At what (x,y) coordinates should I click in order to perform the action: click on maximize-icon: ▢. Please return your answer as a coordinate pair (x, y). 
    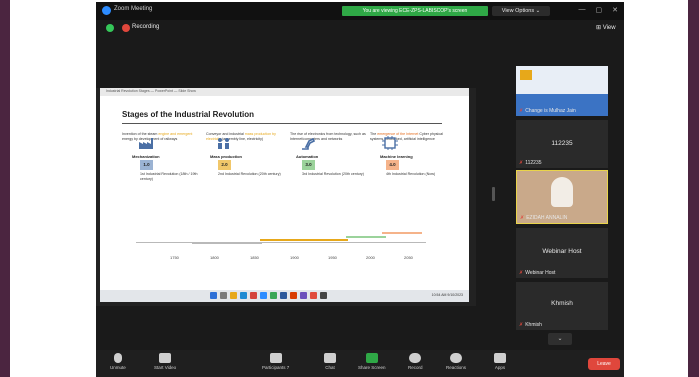
    Looking at the image, I should click on (599, 10).